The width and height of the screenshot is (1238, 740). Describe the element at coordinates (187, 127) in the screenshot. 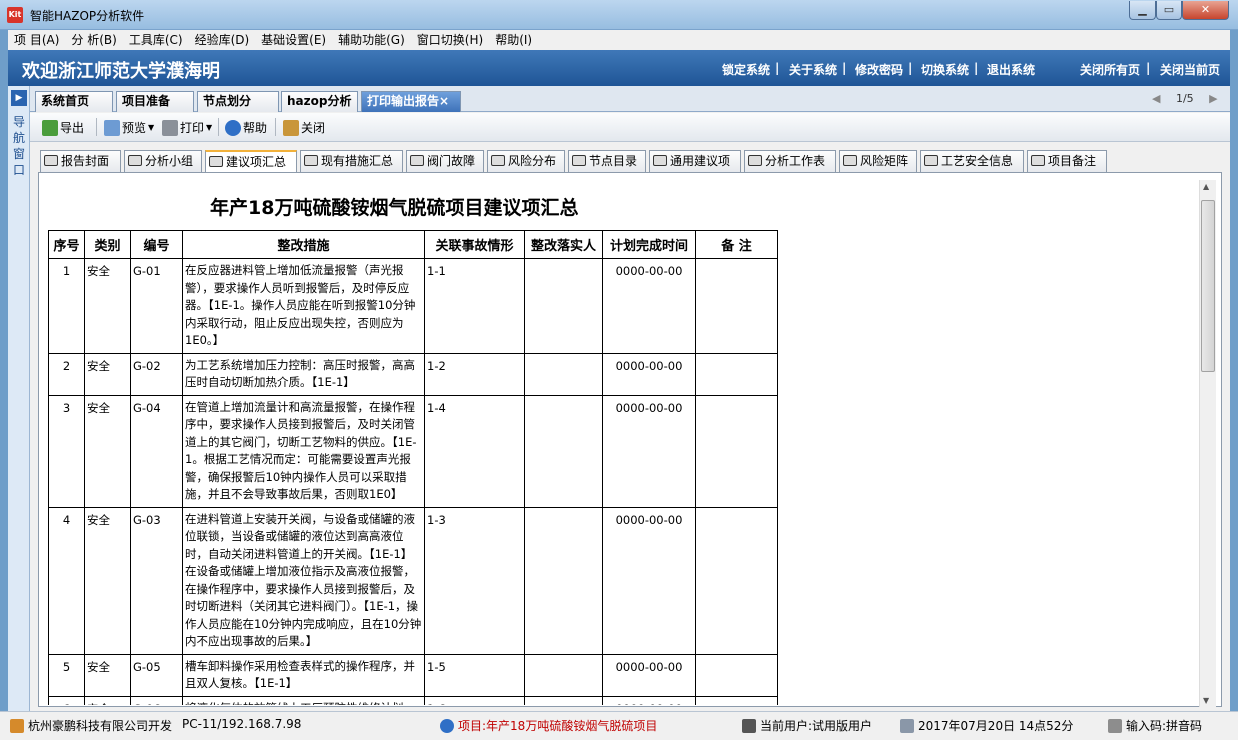

I see `print-button: 打印 ▼` at that location.